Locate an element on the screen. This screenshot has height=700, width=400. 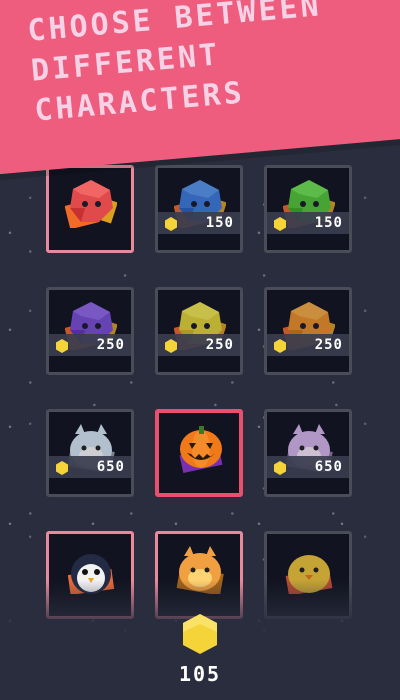
character-card-lilac-cat: 650 is located at coordinates (308, 453).